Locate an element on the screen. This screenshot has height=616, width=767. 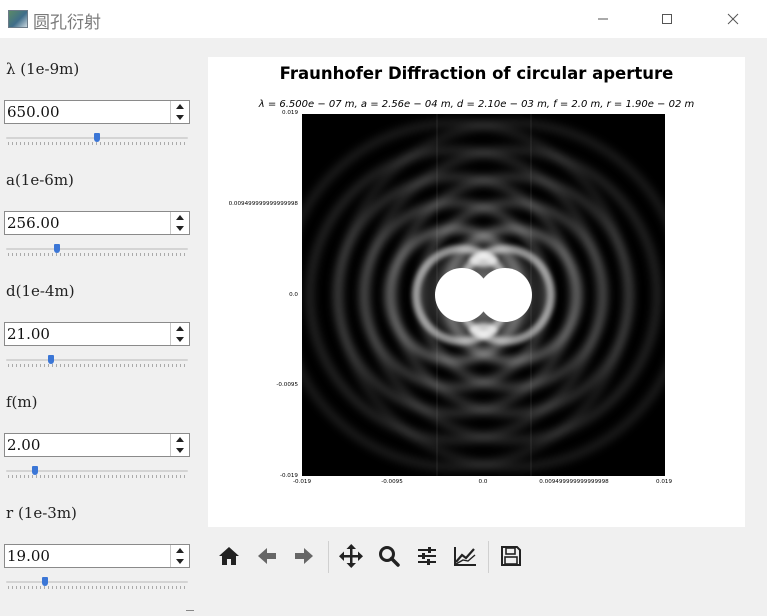
status-divider is located at coordinates (190, 610).